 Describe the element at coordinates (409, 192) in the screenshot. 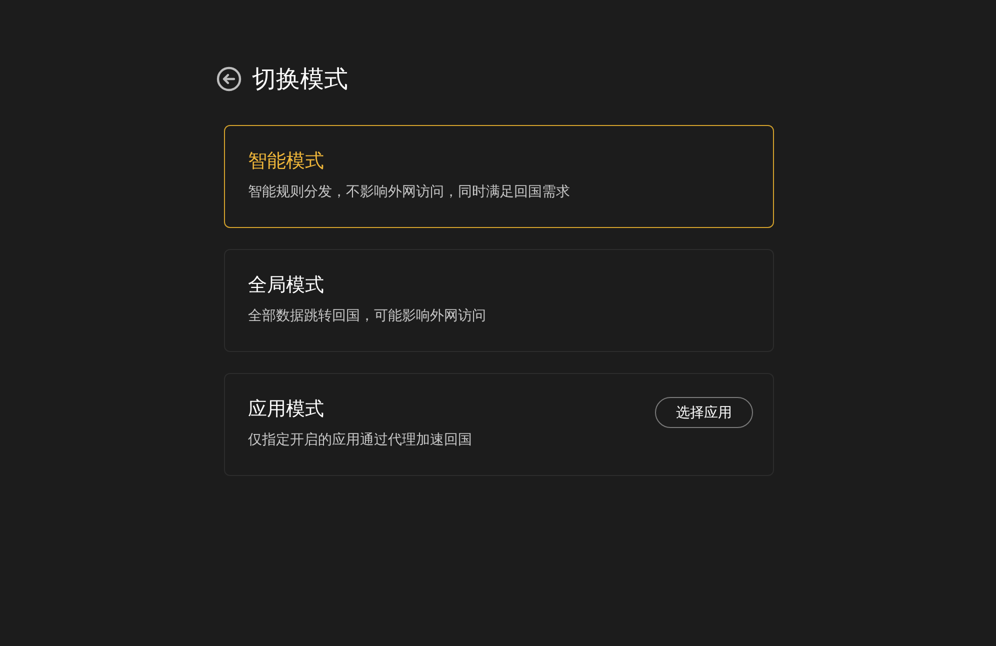

I see `mode-description: 智能规则分发，不影响外网访问，同时满足回国需求` at that location.